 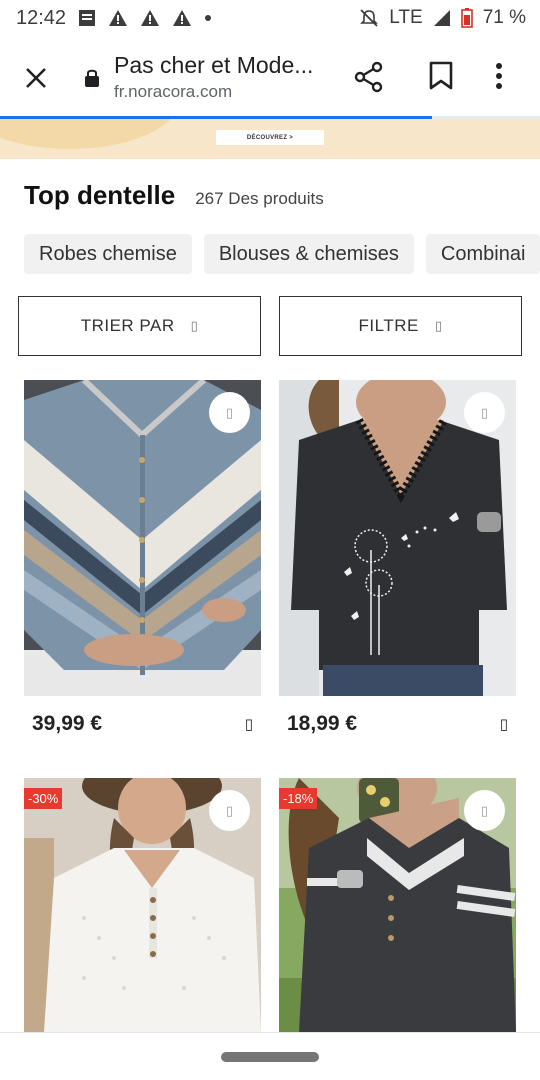 I want to click on share-icon, so click(x=368, y=77).